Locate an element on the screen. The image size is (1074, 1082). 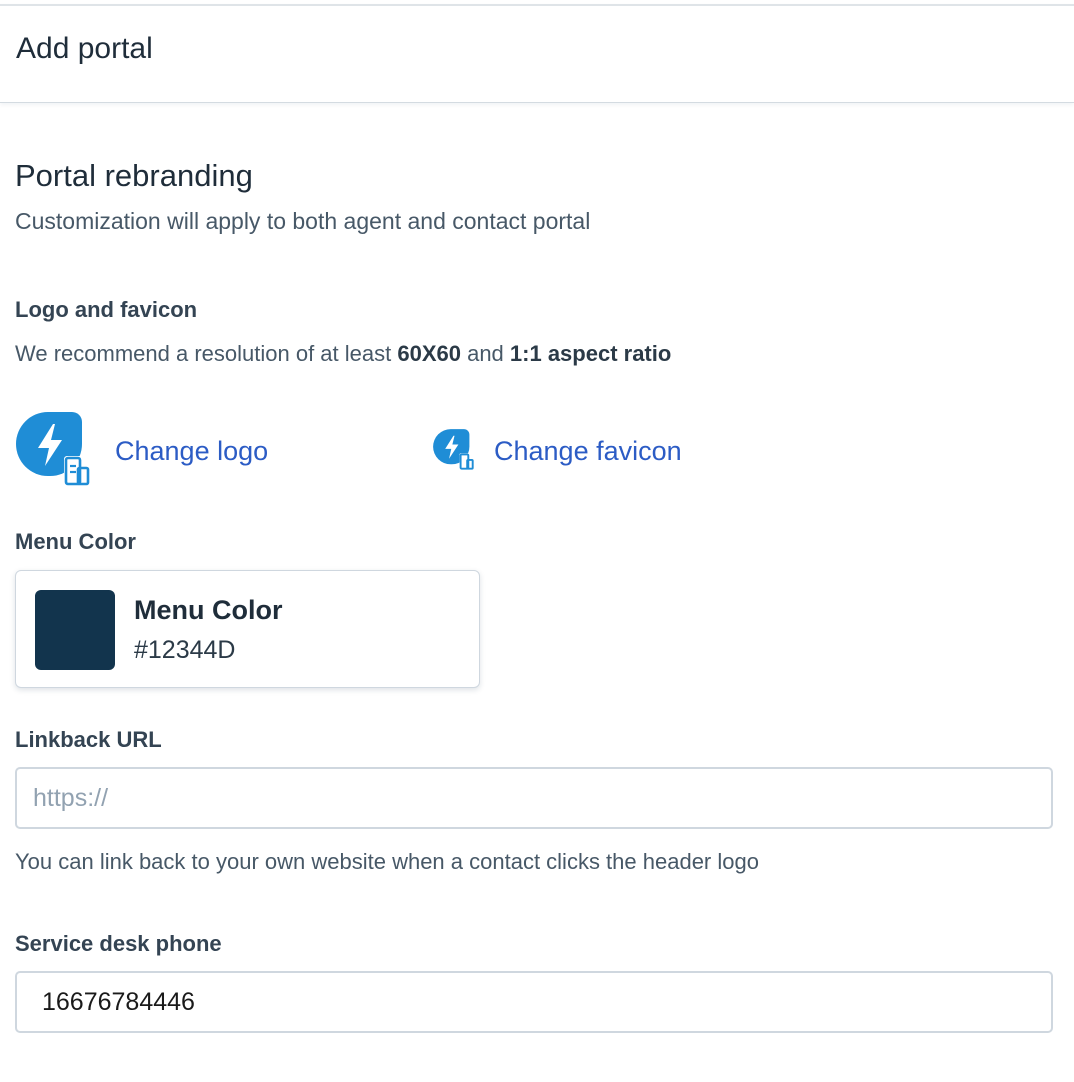
menu-color-label: Menu Color is located at coordinates (75, 541).